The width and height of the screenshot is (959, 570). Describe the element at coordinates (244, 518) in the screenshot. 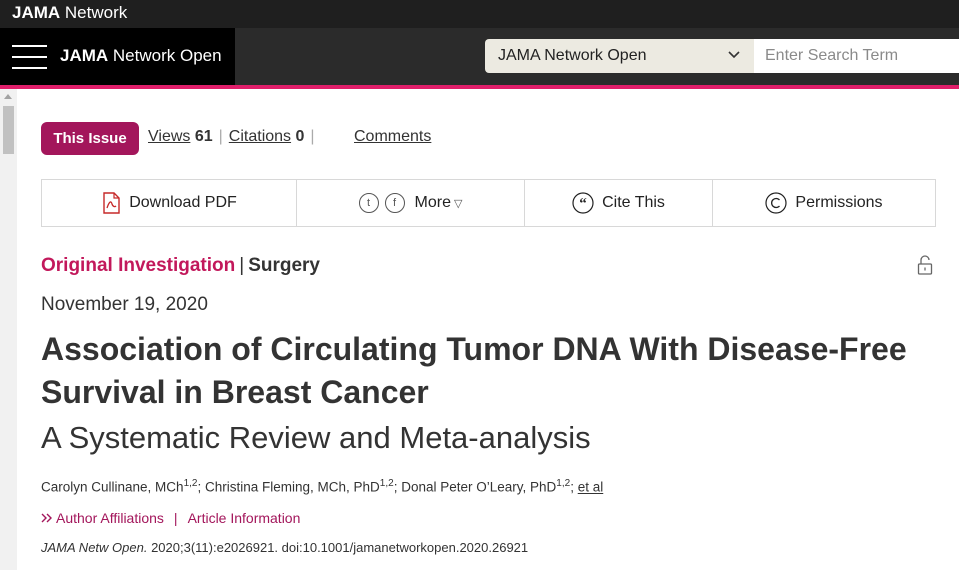

I see `article-information-link: Article Information` at that location.